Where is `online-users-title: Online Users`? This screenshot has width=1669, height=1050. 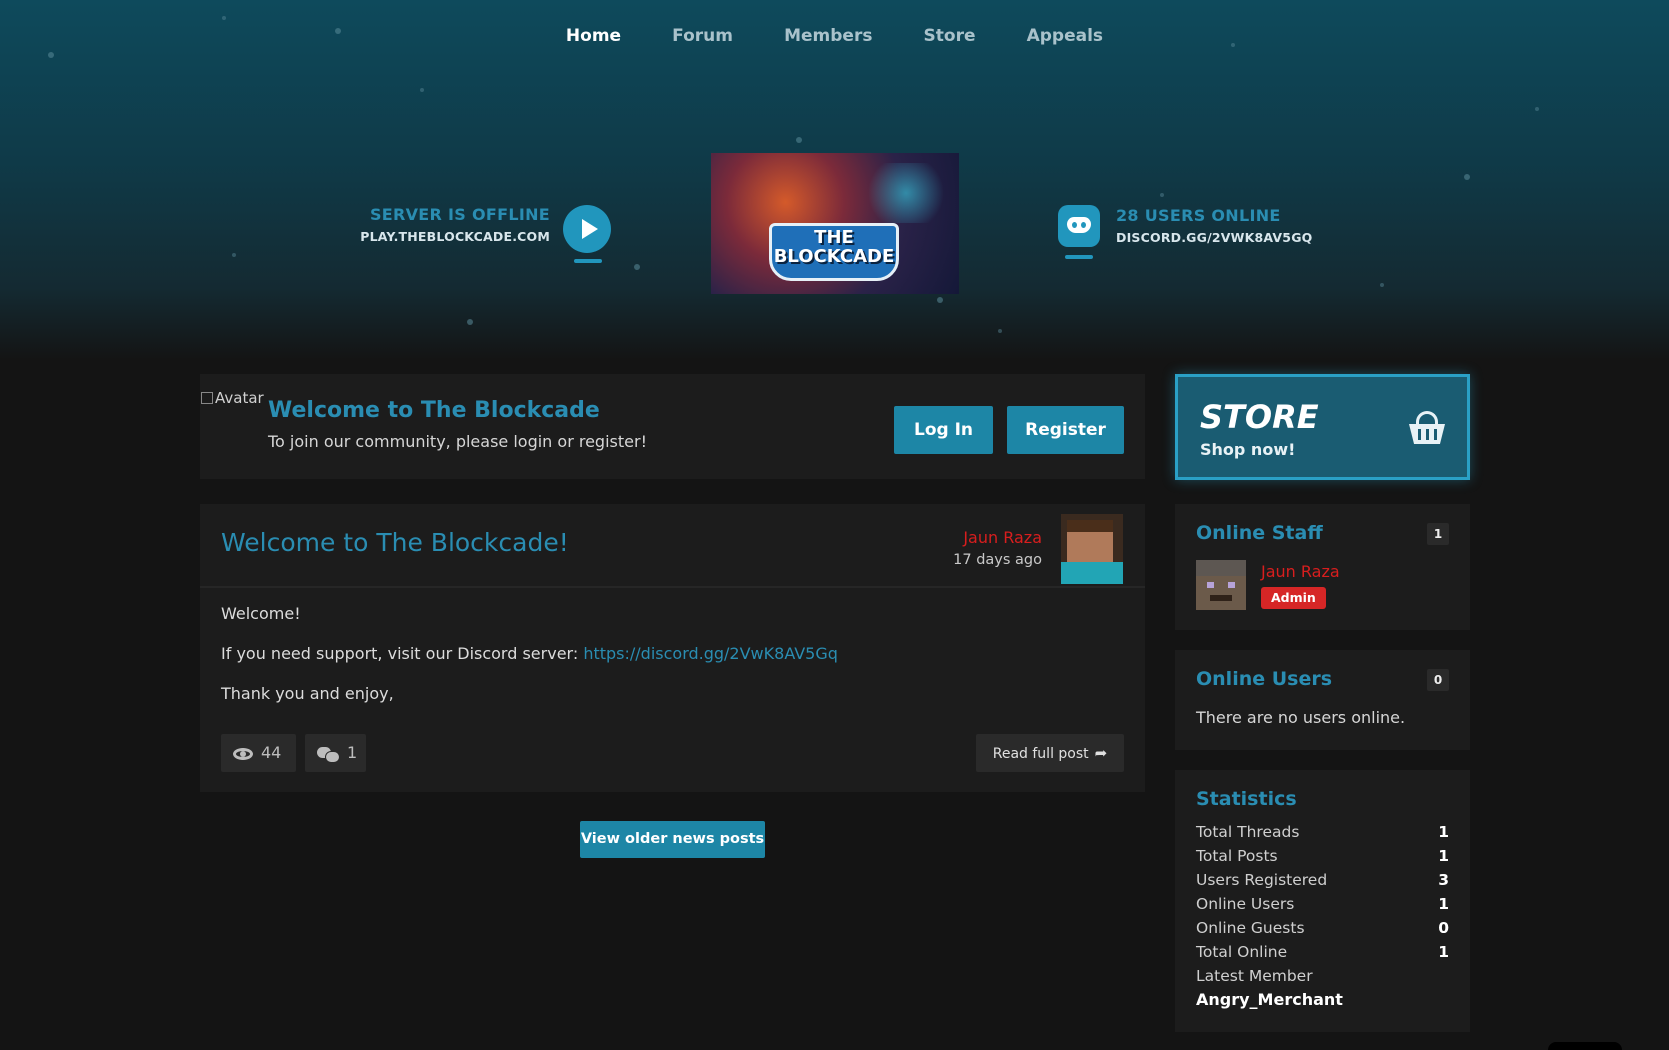
online-users-title: Online Users is located at coordinates (1264, 679).